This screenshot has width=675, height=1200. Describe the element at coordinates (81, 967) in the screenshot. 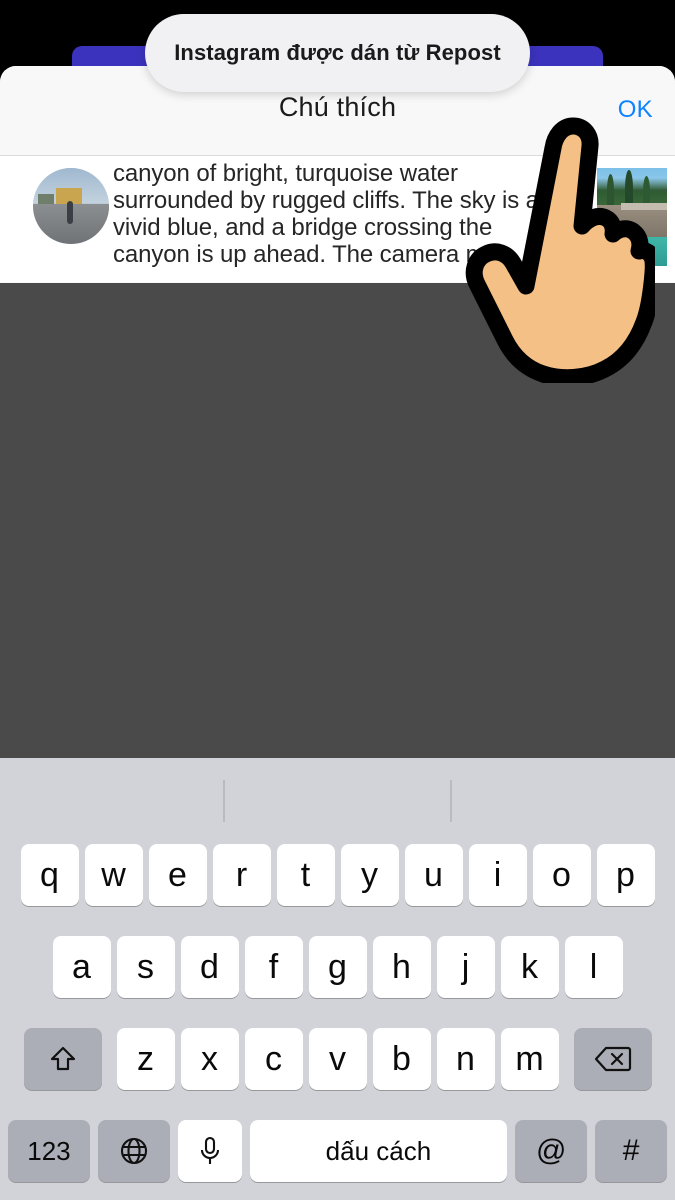

I see `key-a: a` at that location.